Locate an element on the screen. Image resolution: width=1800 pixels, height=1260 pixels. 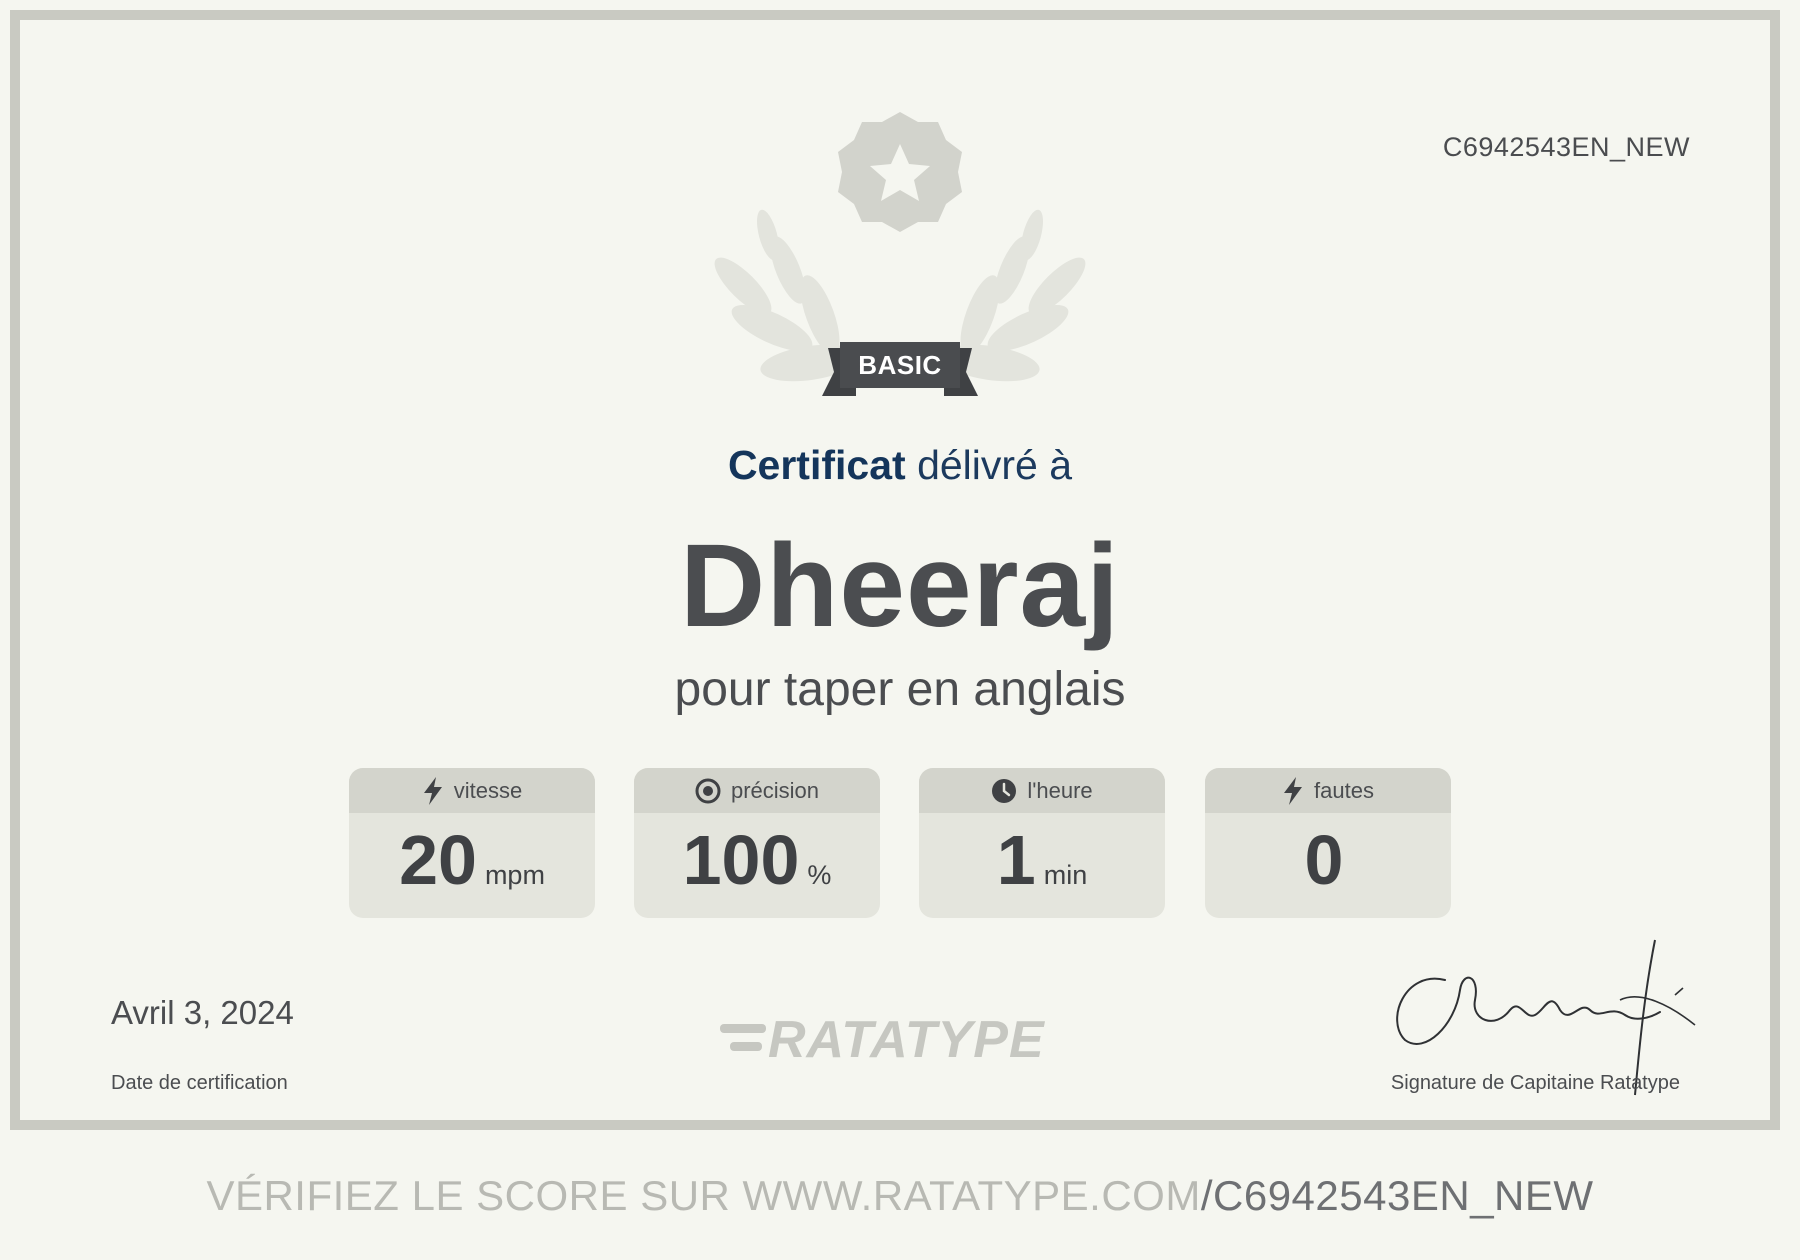
stat-card-errors: fautes 0 is located at coordinates (1328, 843).